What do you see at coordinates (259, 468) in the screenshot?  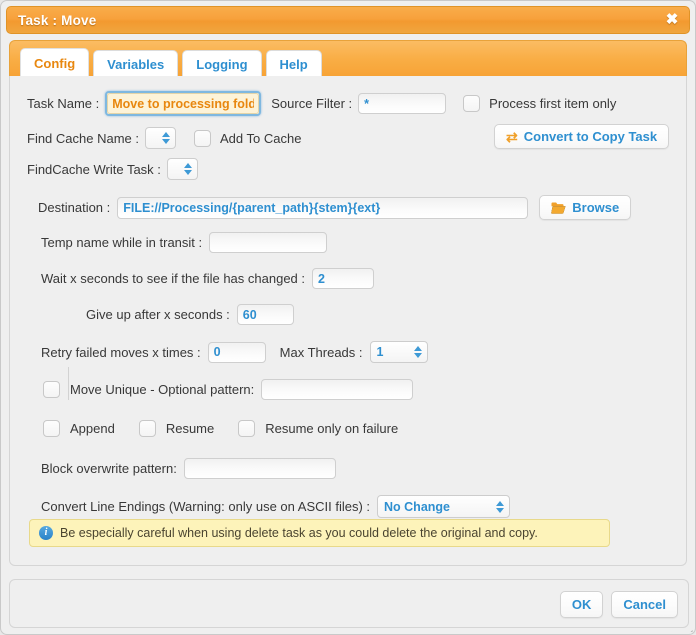 I see `block-overwrite-input` at bounding box center [259, 468].